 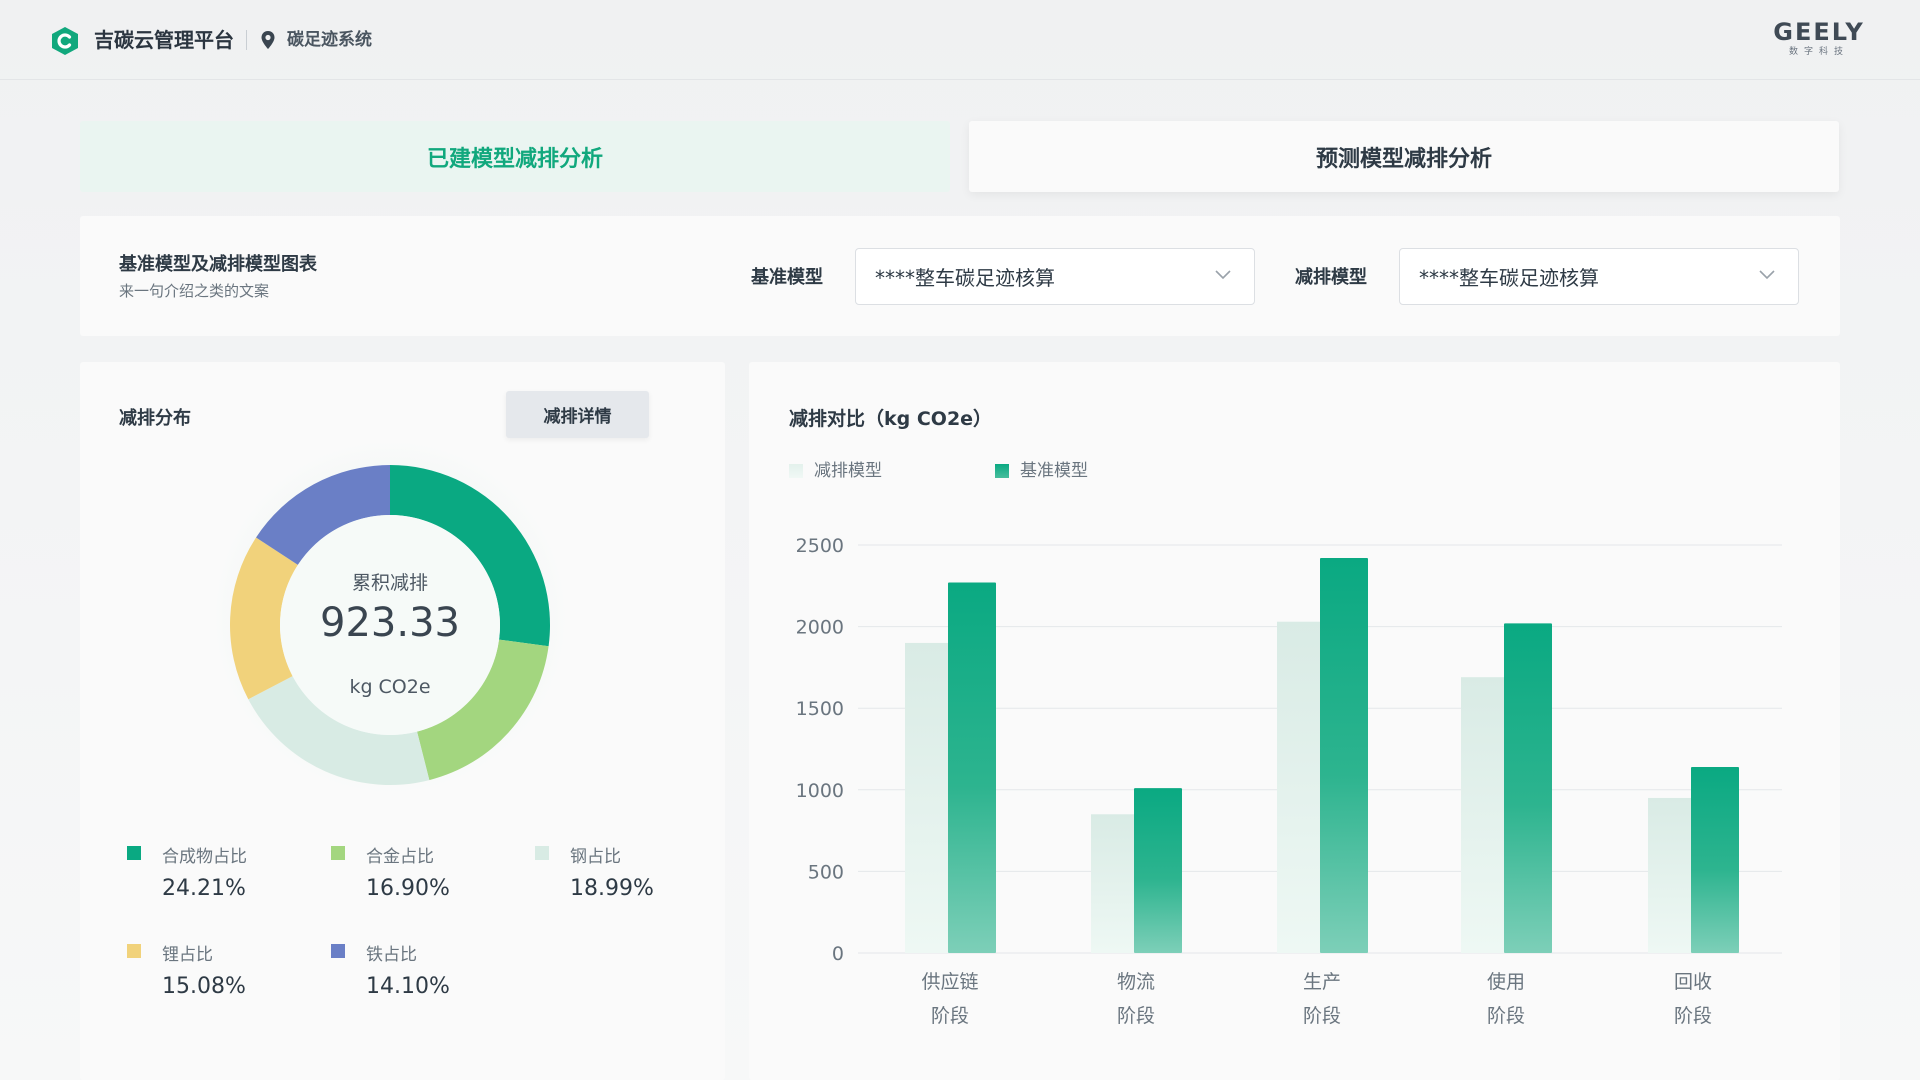 I want to click on legend-value: 18.99%, so click(x=612, y=888).